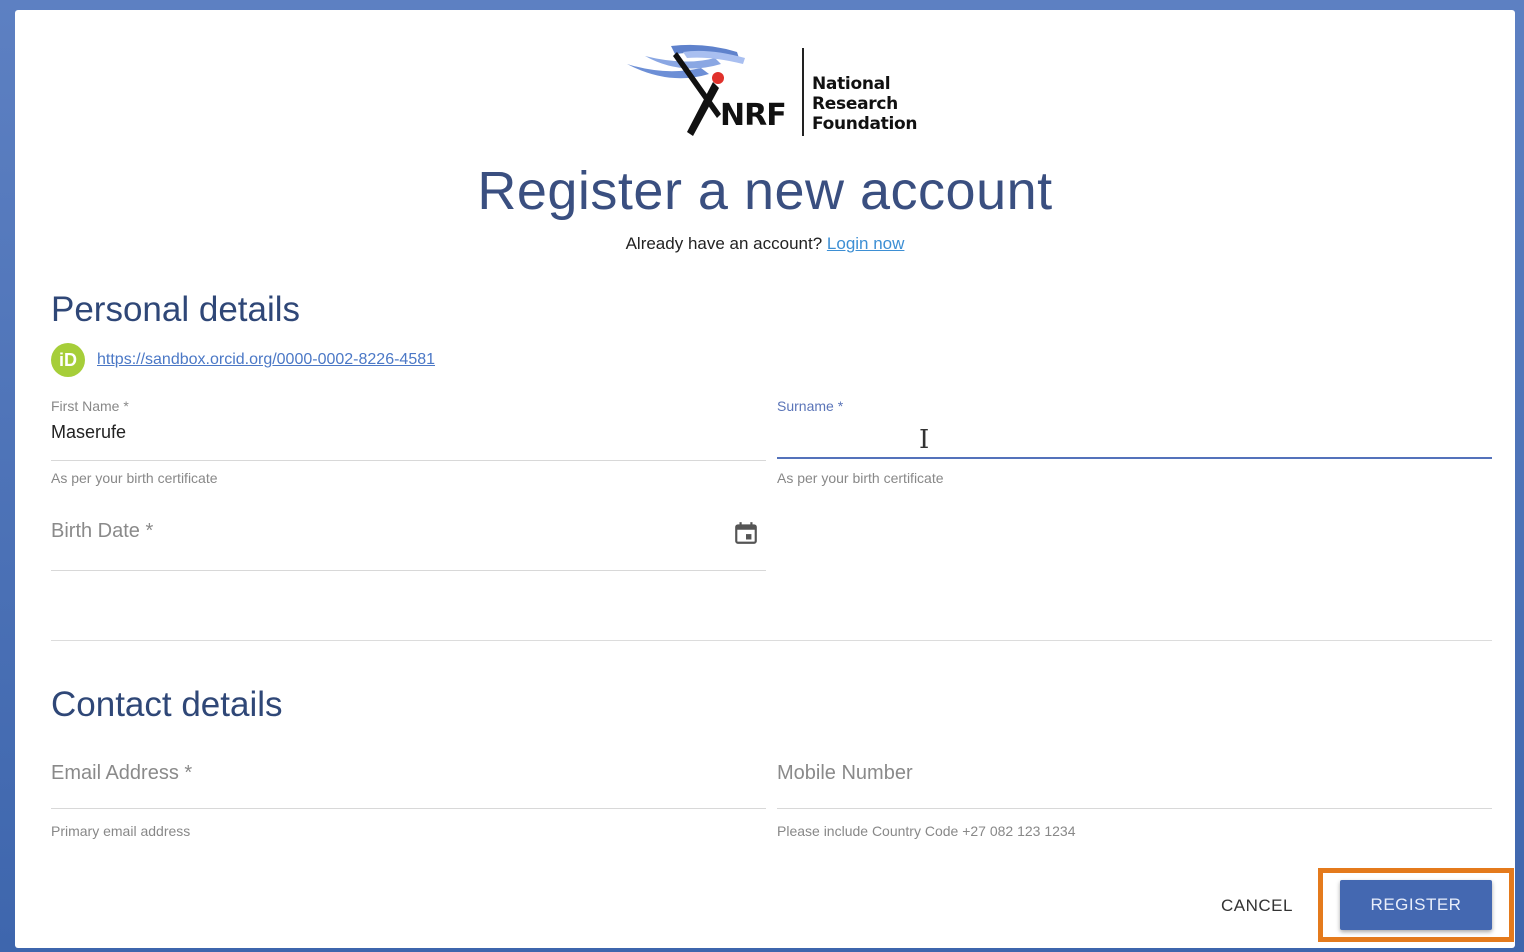 The image size is (1524, 952). I want to click on section-divider, so click(771, 640).